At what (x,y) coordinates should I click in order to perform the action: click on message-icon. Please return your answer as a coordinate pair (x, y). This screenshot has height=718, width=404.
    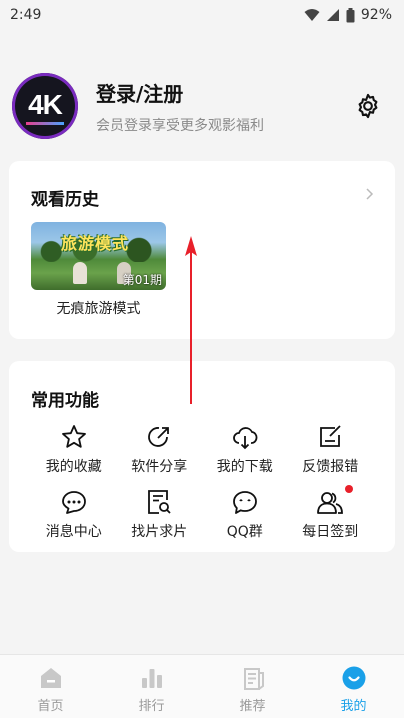
    Looking at the image, I should click on (73, 502).